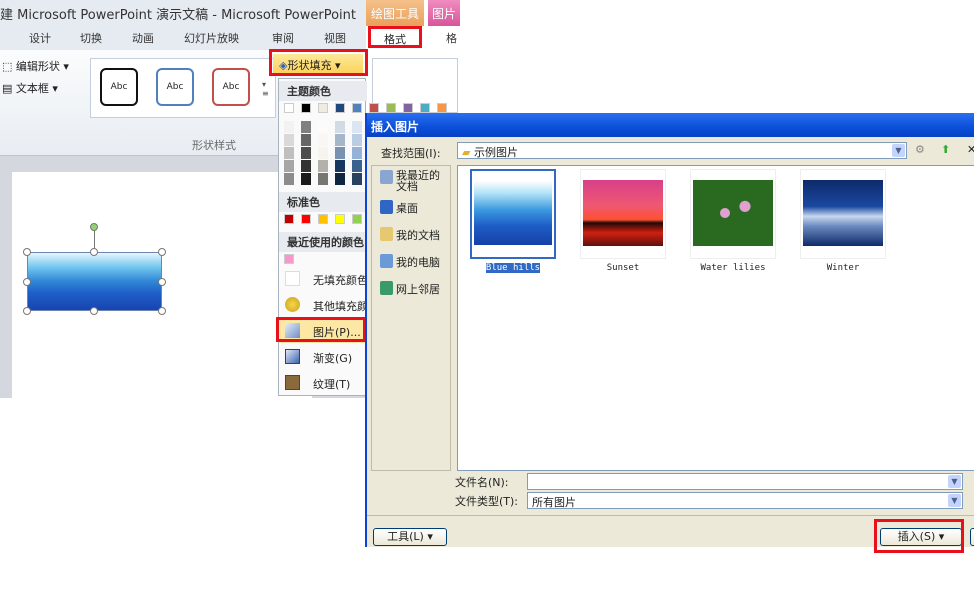  I want to click on file-winter, so click(843, 214).